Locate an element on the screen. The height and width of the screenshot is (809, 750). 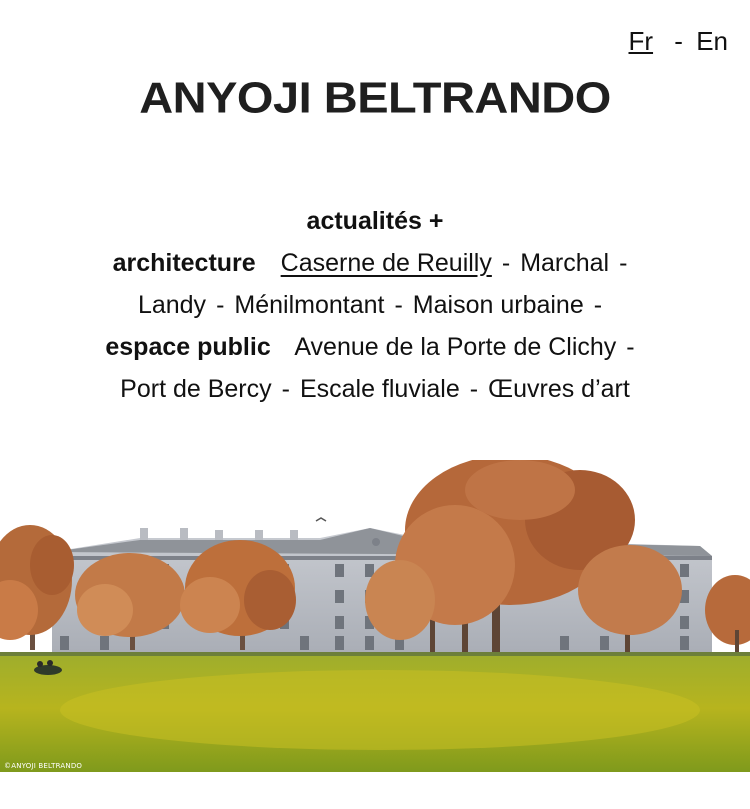
nav-item-escale-fluviale: Escale fluviale is located at coordinates (380, 389).